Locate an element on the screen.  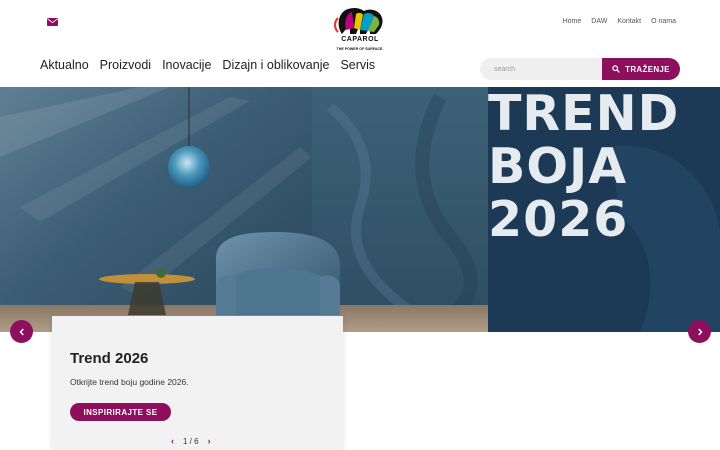
nav-item-dizajn: Dizajn i oblikovanje is located at coordinates (275, 65).